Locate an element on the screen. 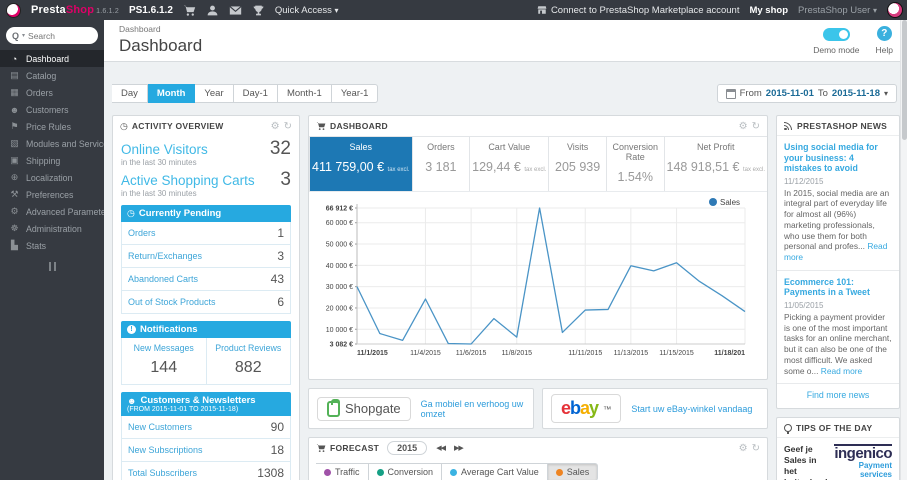 The width and height of the screenshot is (907, 480). user-icon: ☻ is located at coordinates (132, 400).